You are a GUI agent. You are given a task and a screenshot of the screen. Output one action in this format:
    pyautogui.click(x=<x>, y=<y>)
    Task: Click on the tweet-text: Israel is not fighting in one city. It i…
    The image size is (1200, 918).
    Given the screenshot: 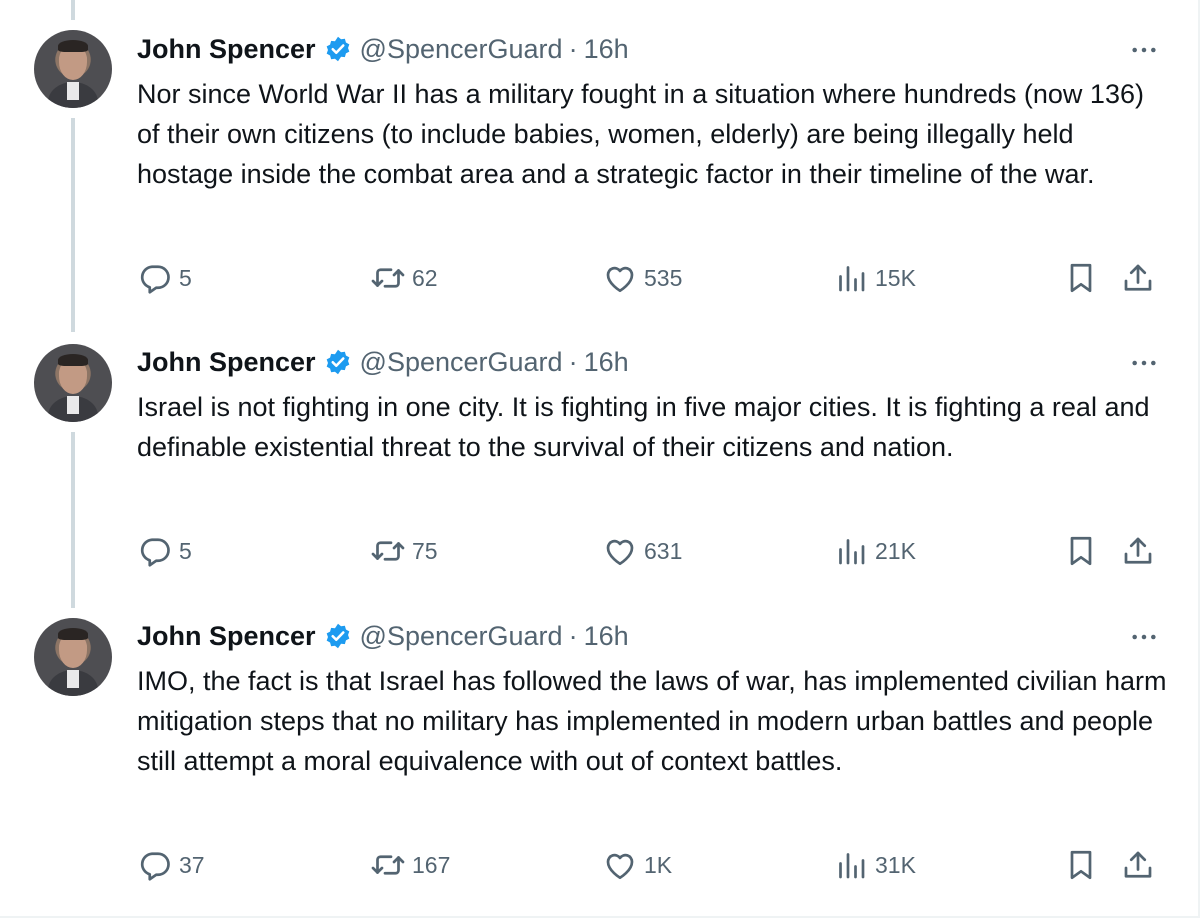 What is the action you would take?
    pyautogui.click(x=643, y=427)
    